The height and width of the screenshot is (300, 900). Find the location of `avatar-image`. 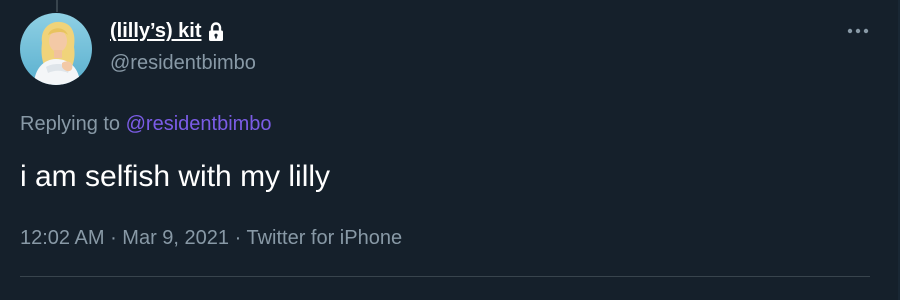

avatar-image is located at coordinates (56, 49).